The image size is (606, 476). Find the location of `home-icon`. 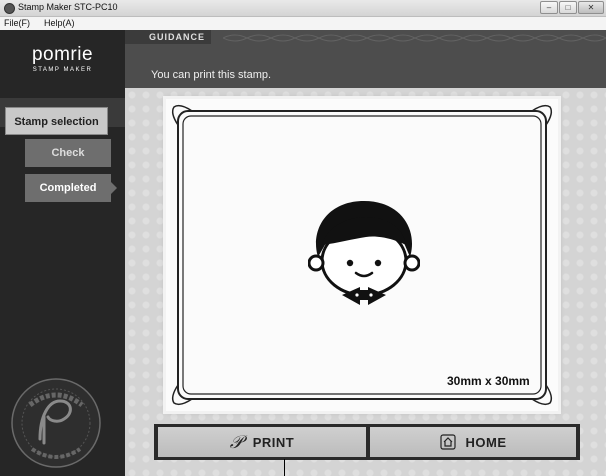

home-icon is located at coordinates (447, 442).